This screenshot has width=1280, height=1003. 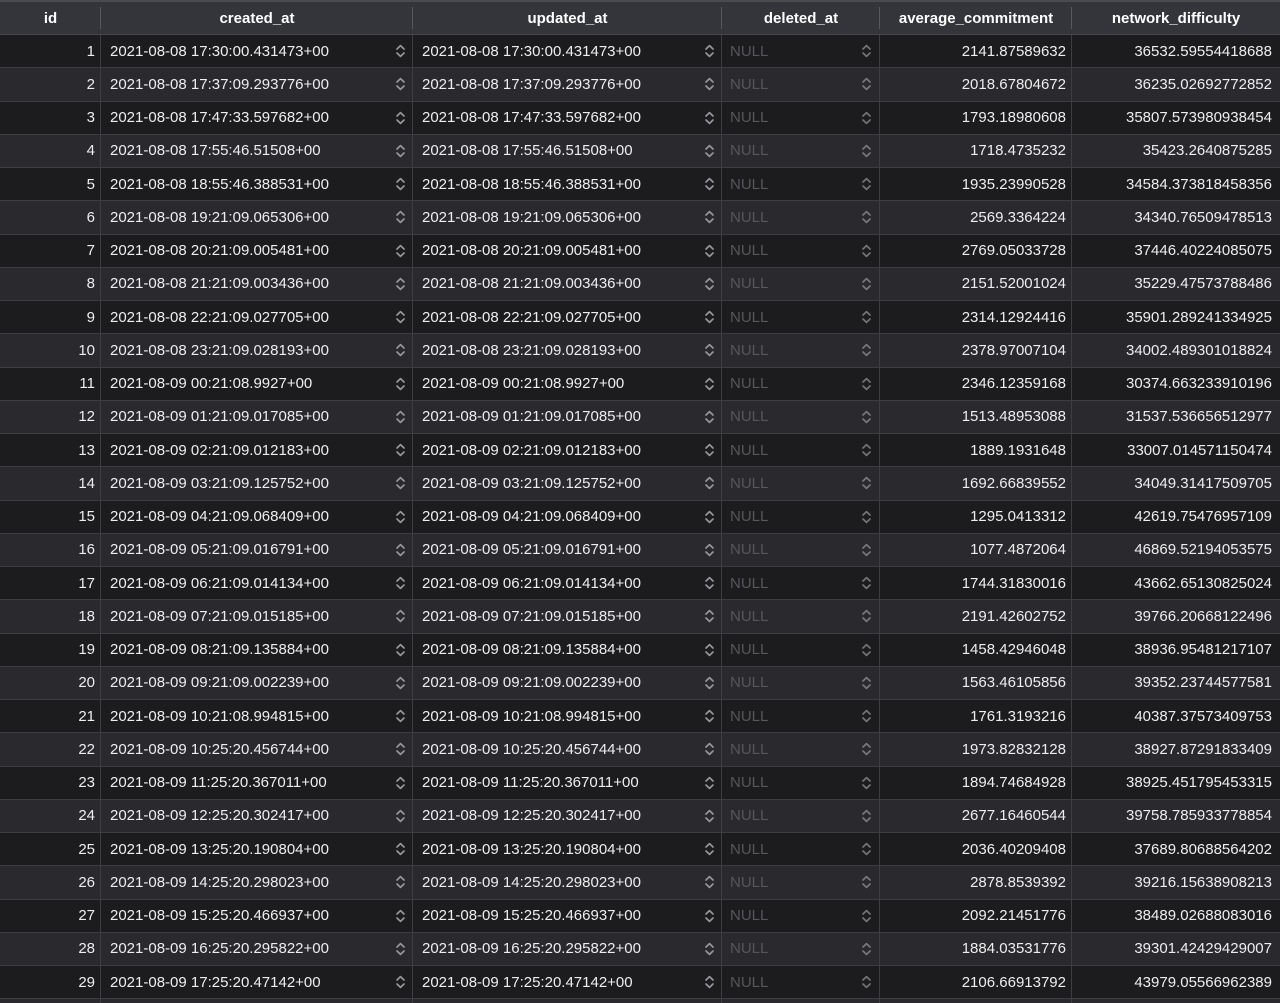 What do you see at coordinates (976, 982) in the screenshot?
I see `cell-average_commitment: 2106.66913792` at bounding box center [976, 982].